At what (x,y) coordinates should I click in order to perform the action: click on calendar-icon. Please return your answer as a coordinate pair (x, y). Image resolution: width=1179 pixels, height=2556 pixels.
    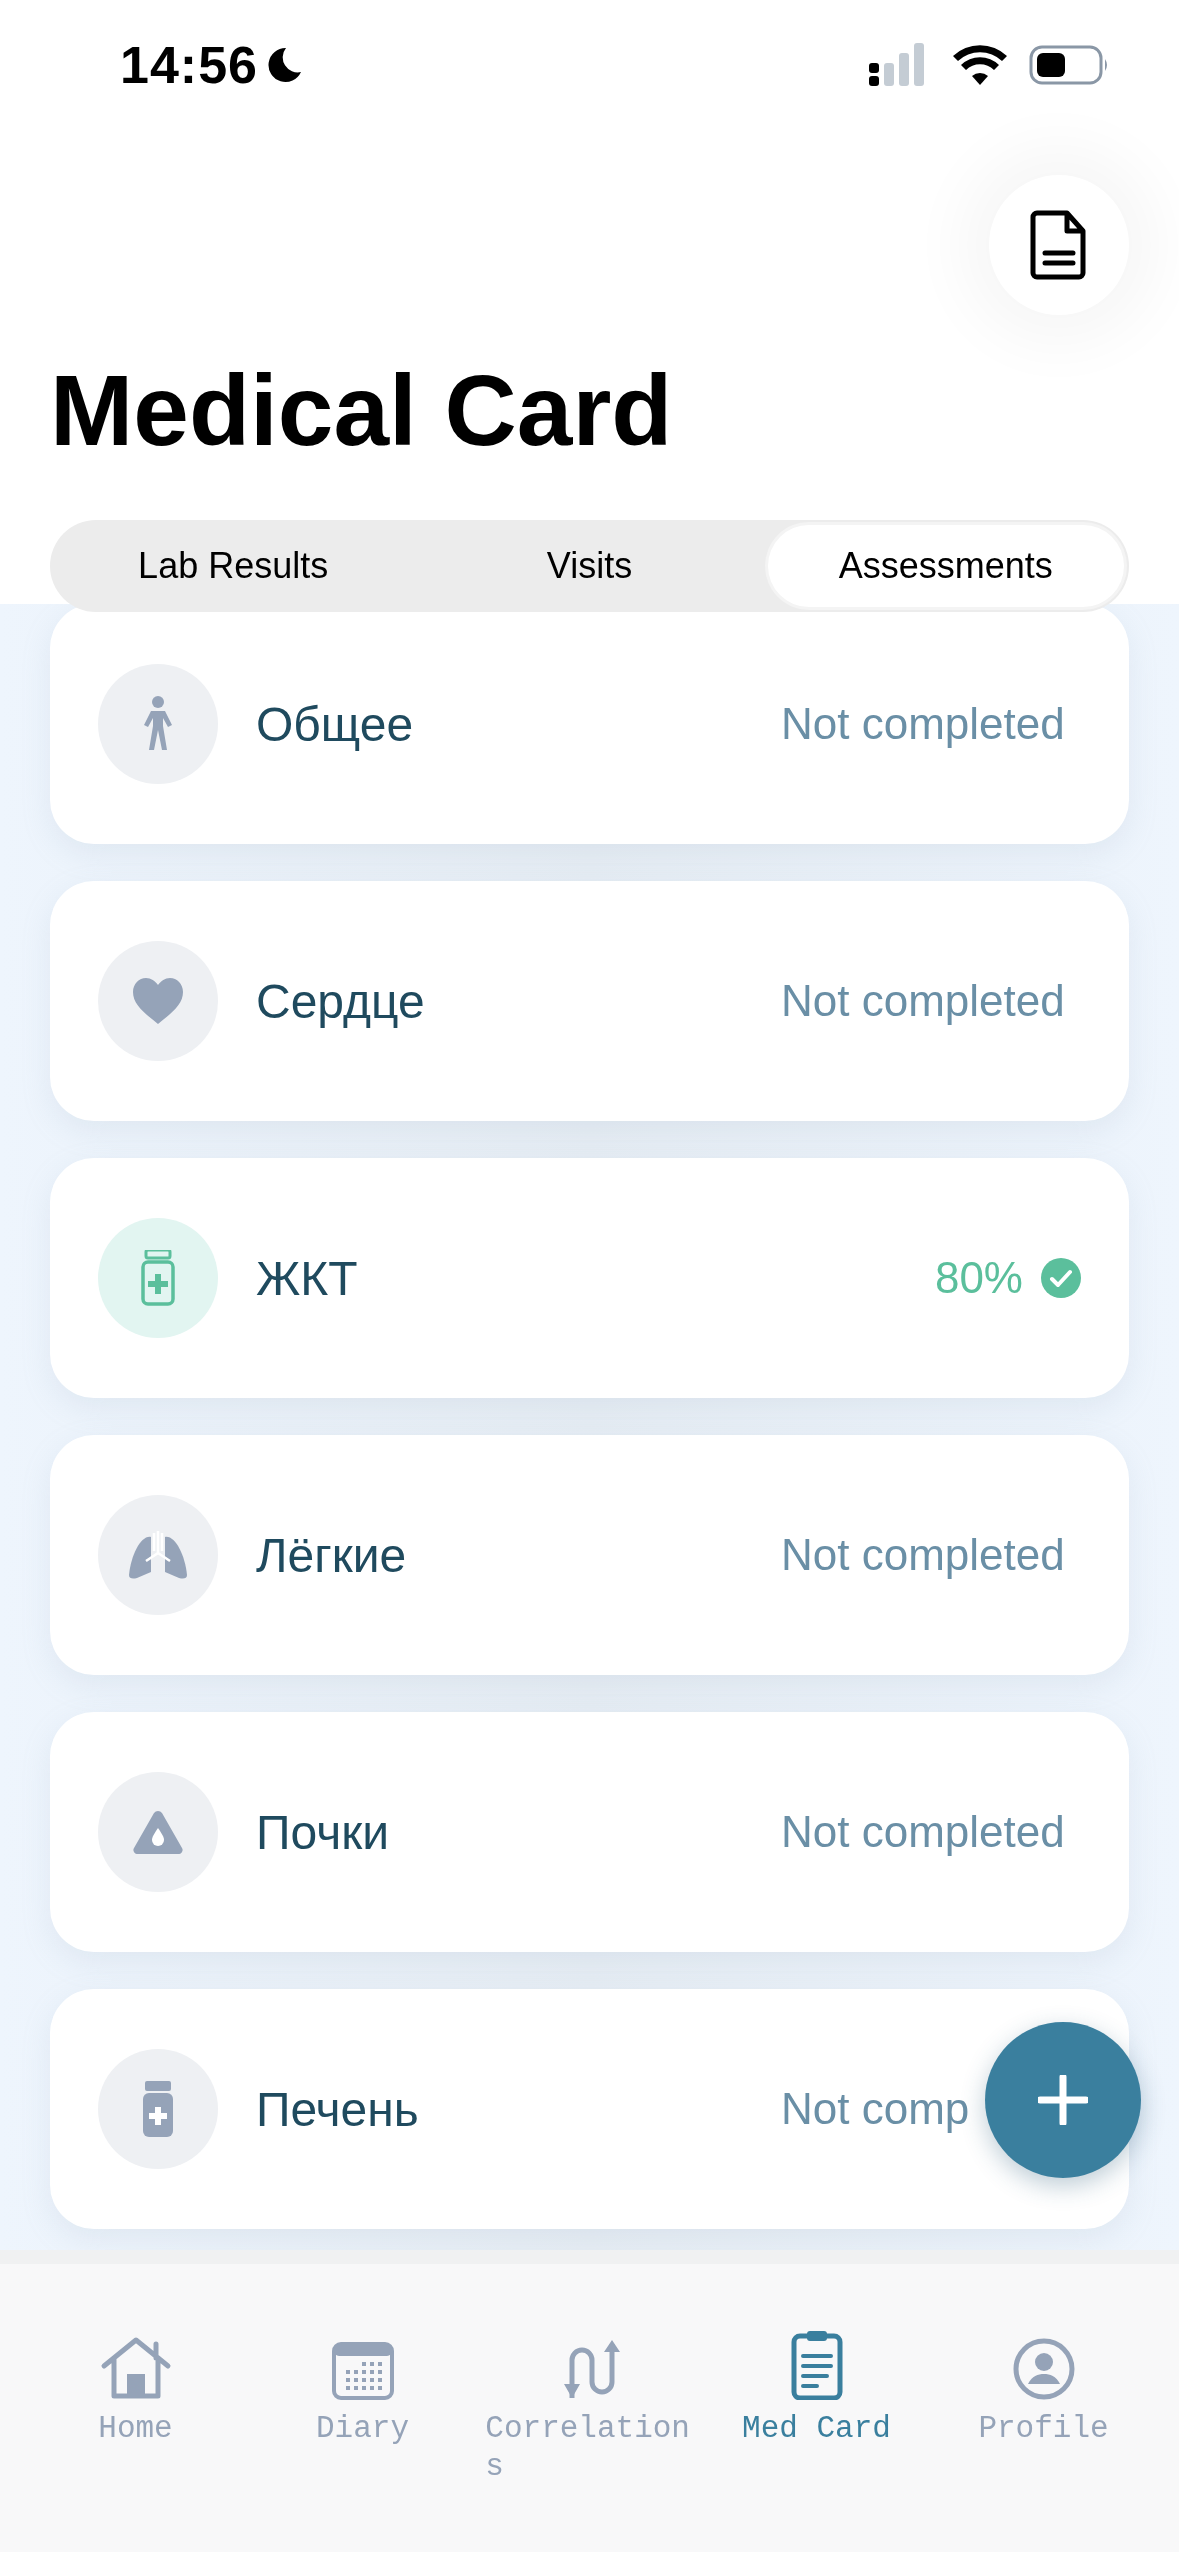
    Looking at the image, I should click on (362, 2371).